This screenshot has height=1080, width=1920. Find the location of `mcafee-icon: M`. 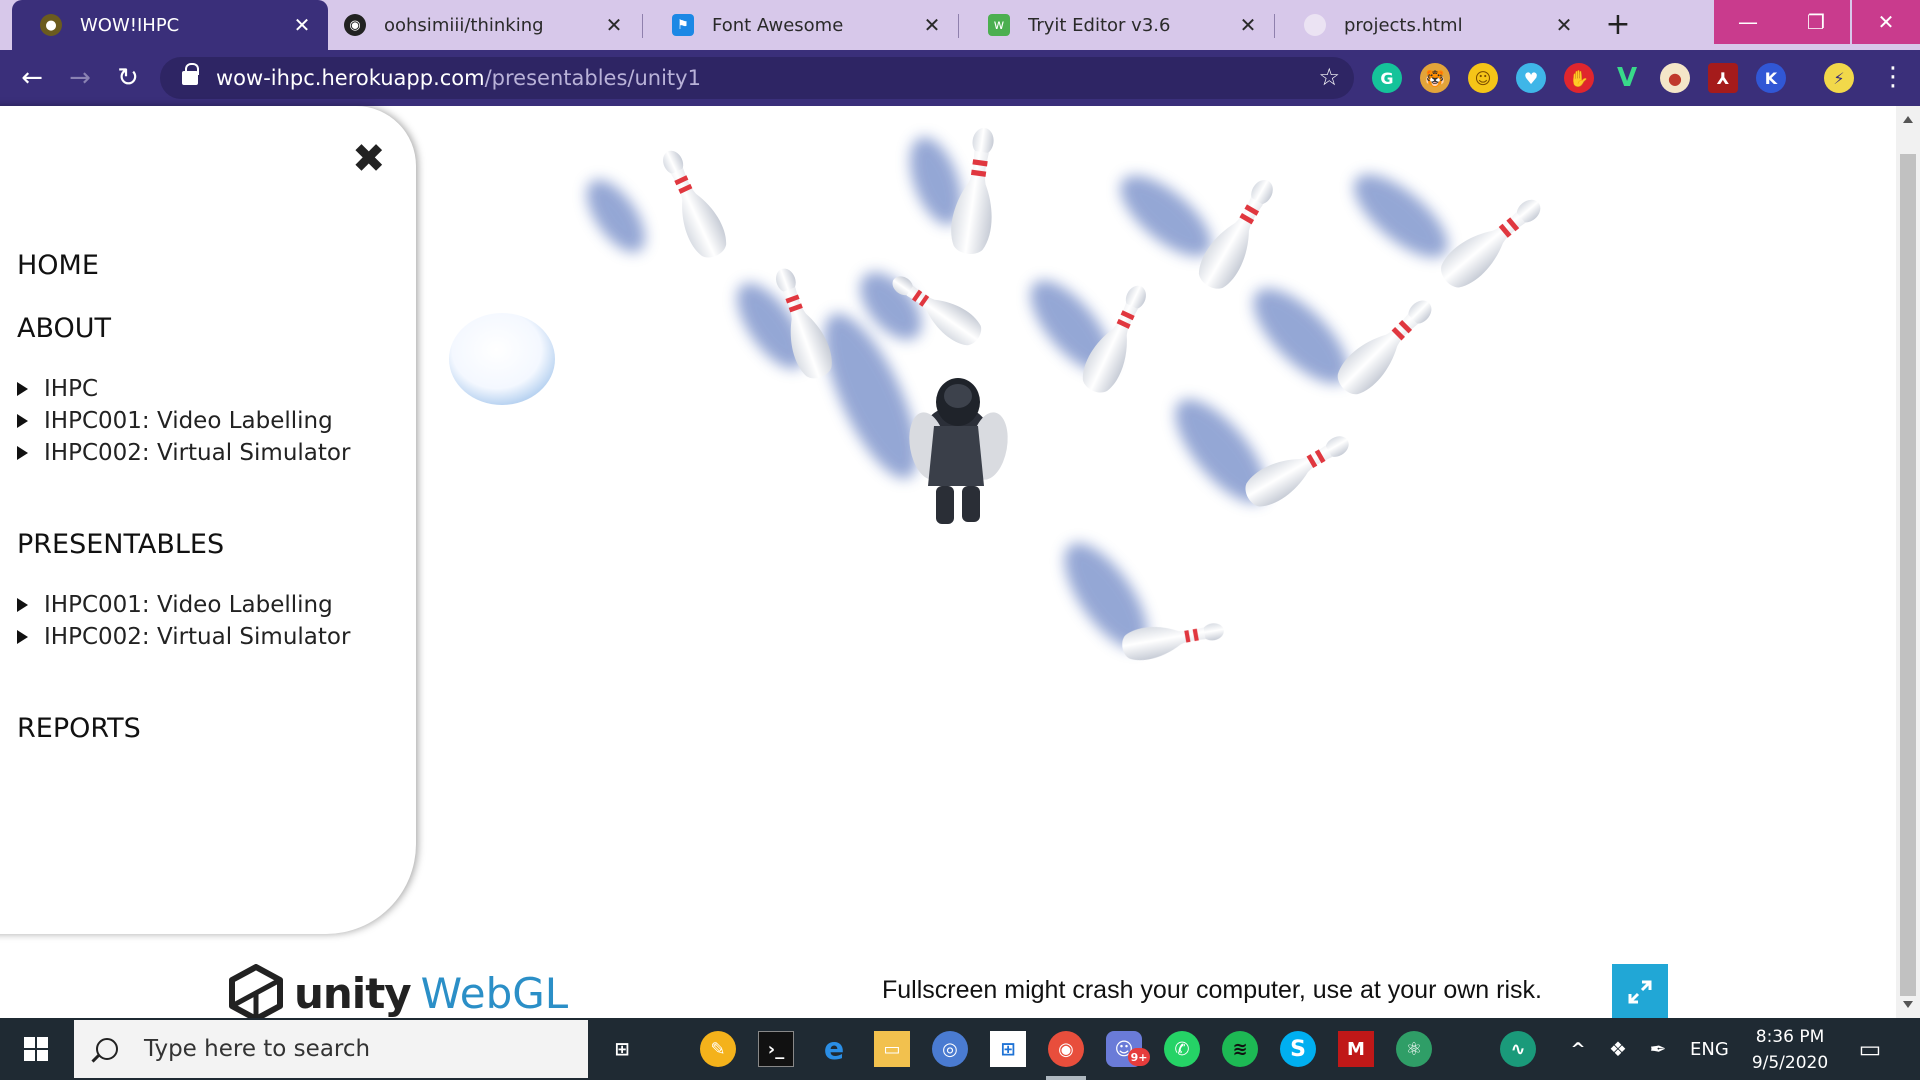

mcafee-icon: M is located at coordinates (1356, 1049).